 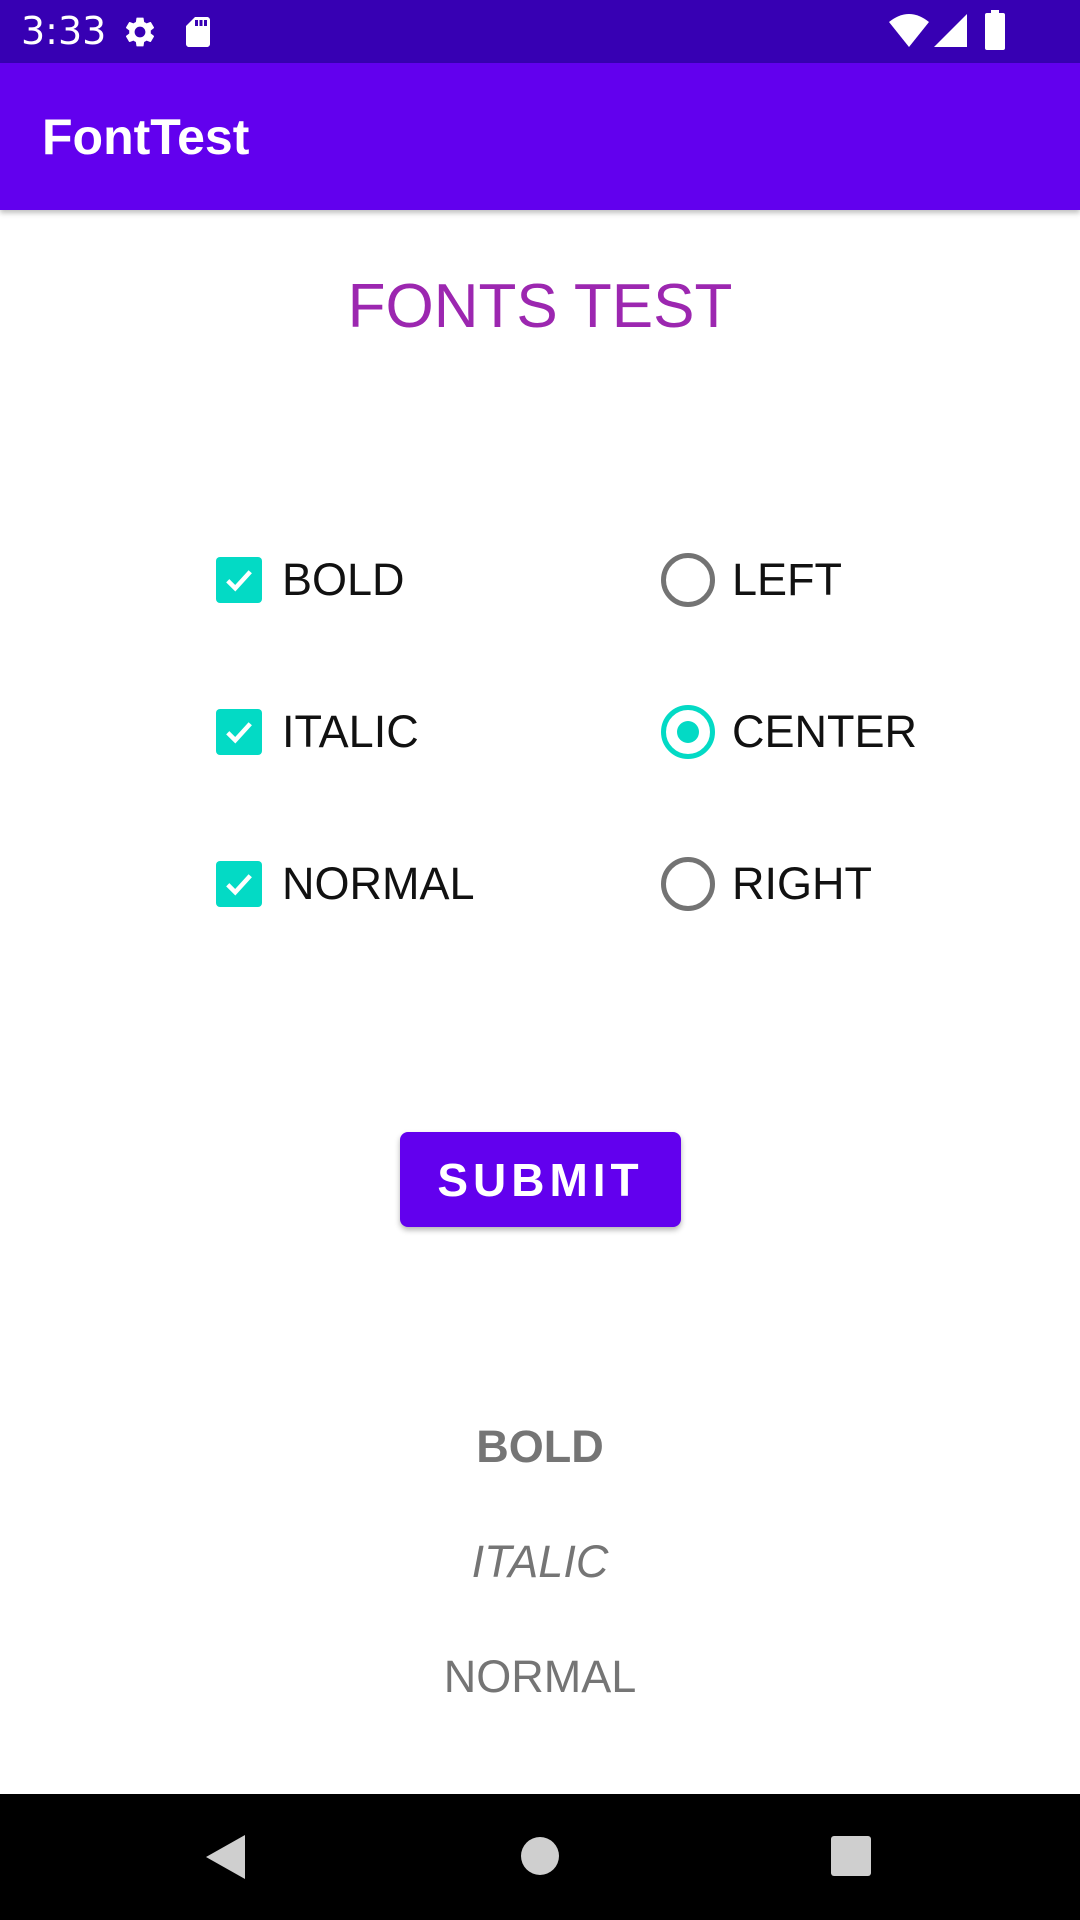 I want to click on recents-icon, so click(x=851, y=1856).